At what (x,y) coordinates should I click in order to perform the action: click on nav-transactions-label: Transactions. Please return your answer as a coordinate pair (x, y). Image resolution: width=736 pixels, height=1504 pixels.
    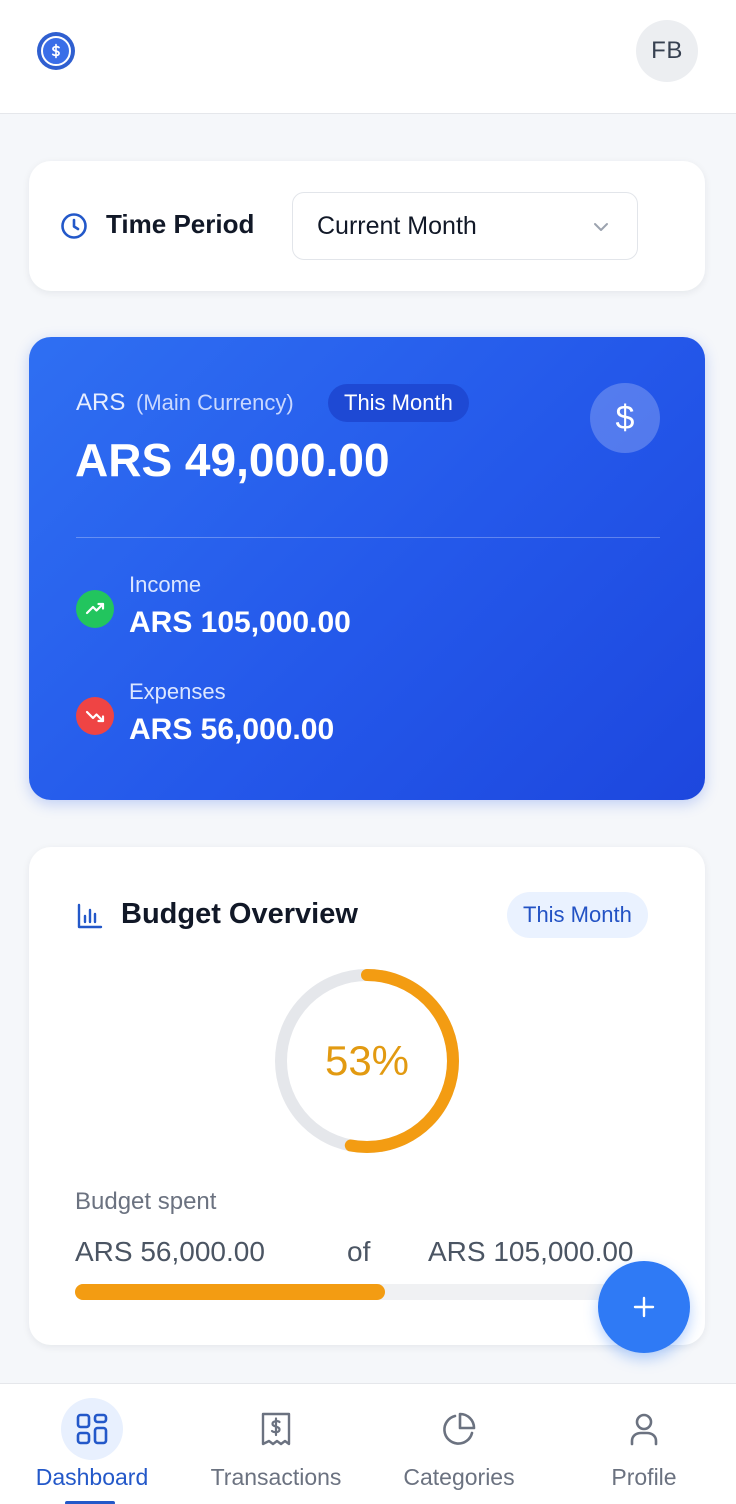
    Looking at the image, I should click on (276, 1477).